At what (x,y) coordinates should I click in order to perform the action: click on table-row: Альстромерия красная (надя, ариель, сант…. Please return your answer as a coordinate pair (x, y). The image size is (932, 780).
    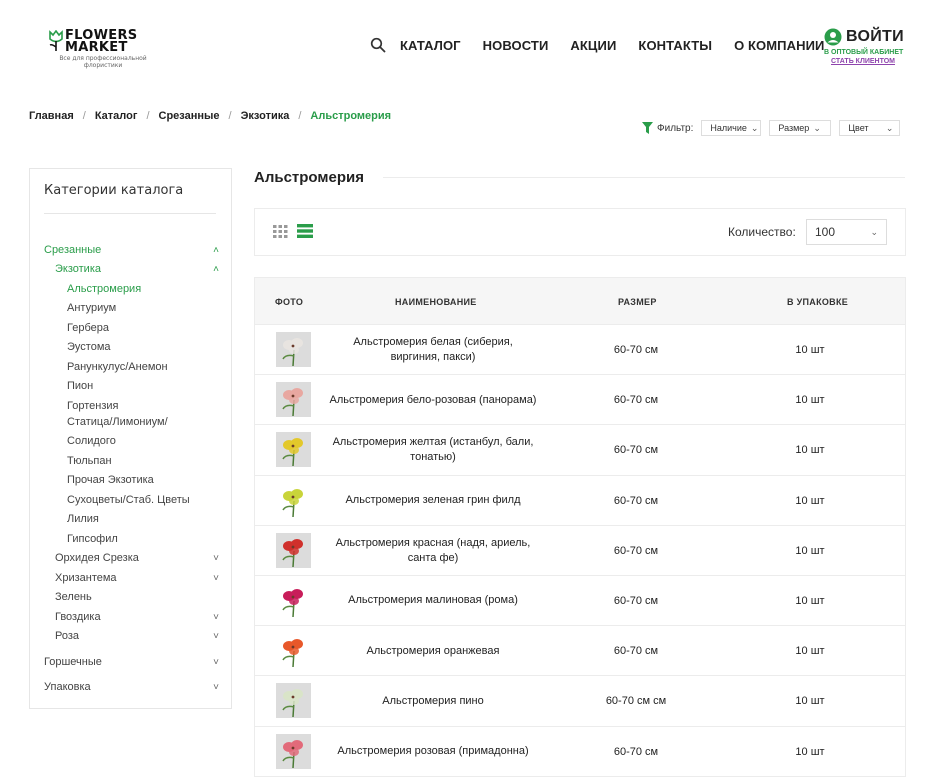
    Looking at the image, I should click on (580, 551).